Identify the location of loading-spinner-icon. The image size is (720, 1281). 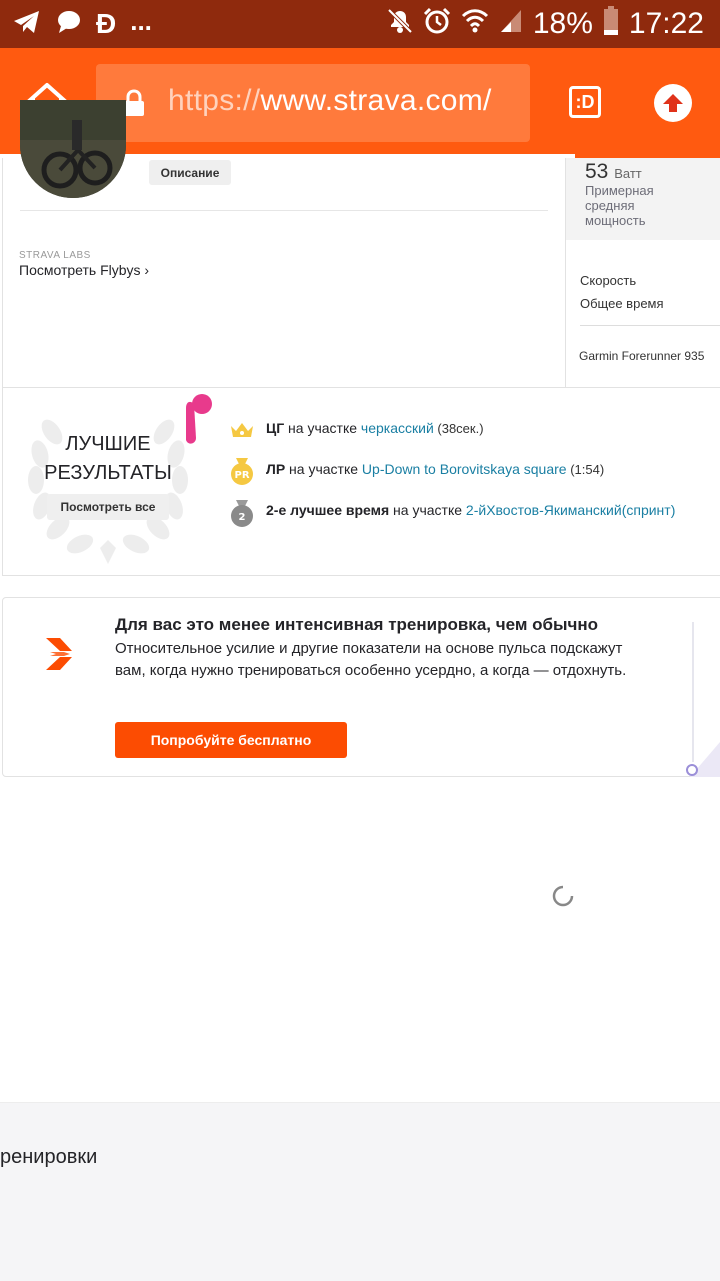
(563, 896).